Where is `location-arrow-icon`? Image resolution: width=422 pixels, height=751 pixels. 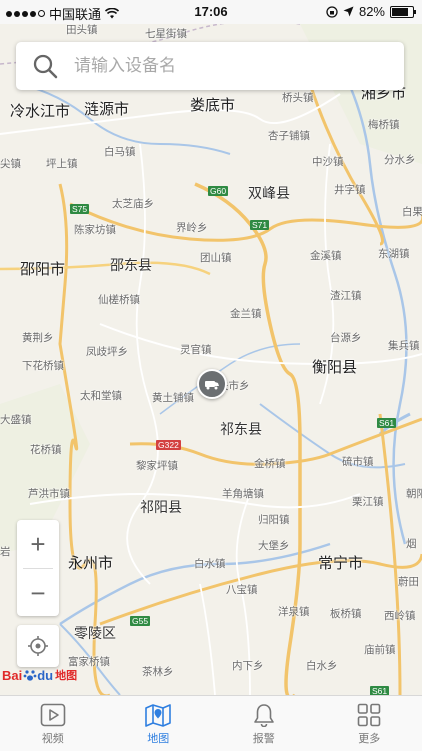
location-arrow-icon is located at coordinates (348, 11).